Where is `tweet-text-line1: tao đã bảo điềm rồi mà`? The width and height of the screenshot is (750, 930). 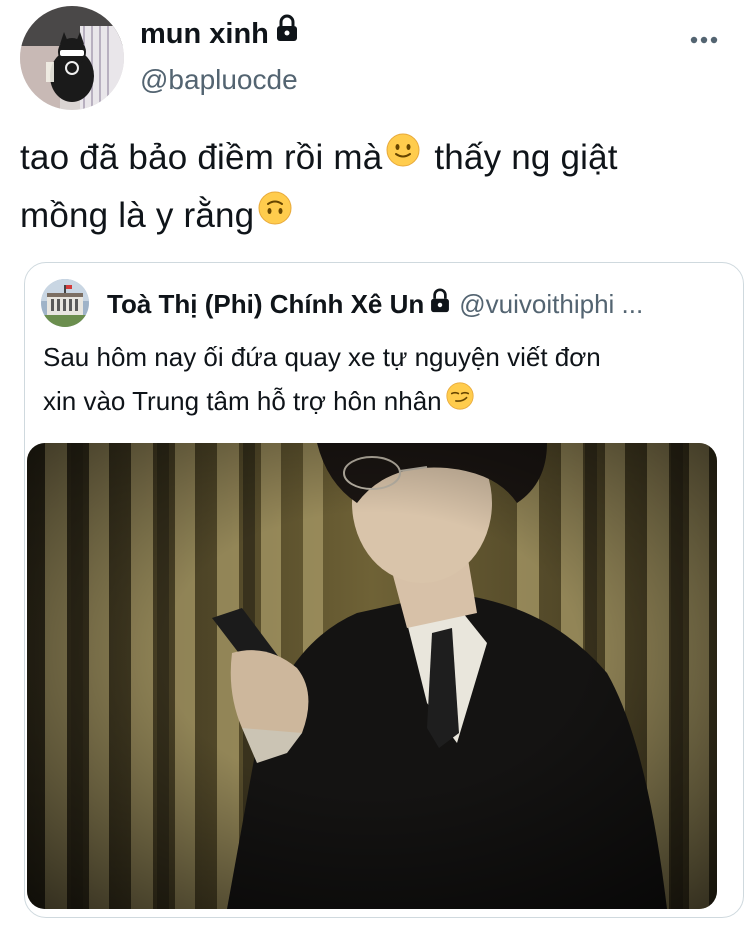 tweet-text-line1: tao đã bảo điềm rồi mà is located at coordinates (201, 157).